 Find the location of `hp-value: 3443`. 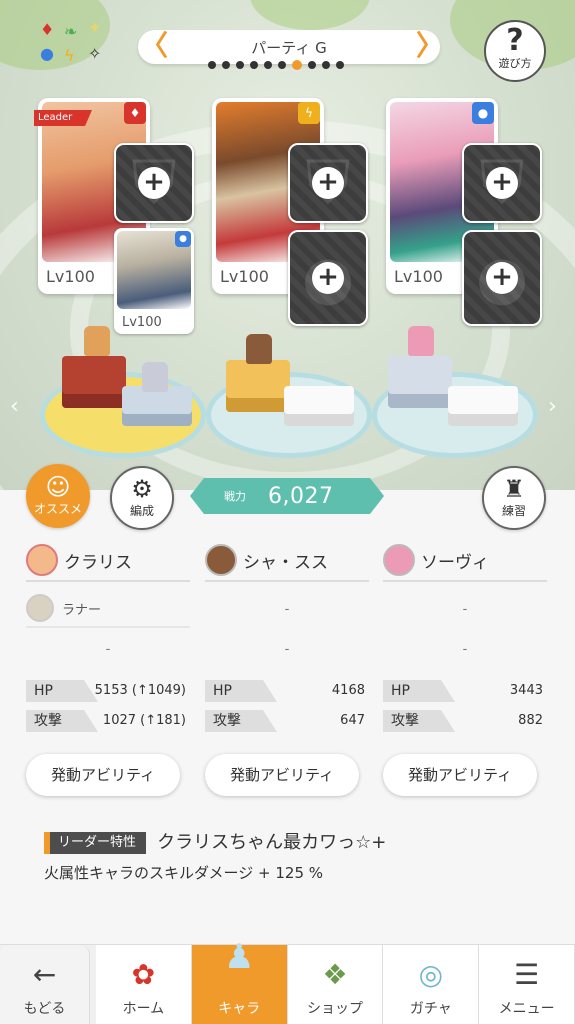

hp-value: 3443 is located at coordinates (526, 690).